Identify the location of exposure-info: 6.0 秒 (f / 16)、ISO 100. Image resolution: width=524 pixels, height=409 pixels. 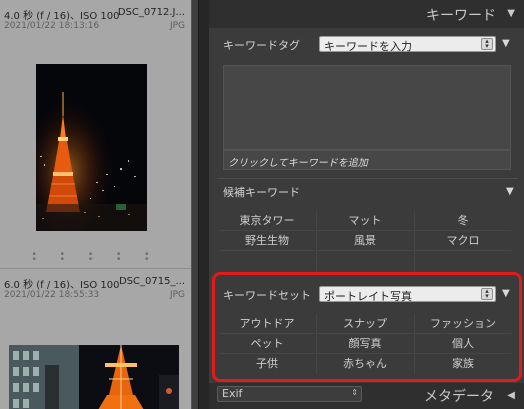
(62, 285).